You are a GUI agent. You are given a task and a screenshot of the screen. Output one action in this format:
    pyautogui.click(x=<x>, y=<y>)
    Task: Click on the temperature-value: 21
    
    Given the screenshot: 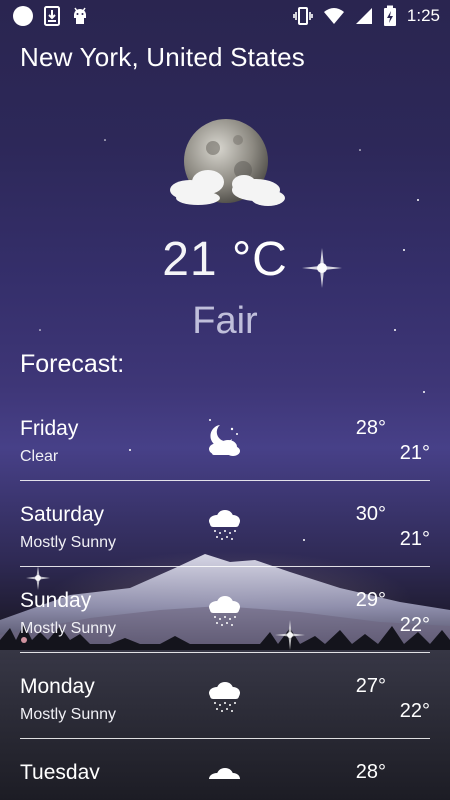 What is the action you would take?
    pyautogui.click(x=190, y=259)
    